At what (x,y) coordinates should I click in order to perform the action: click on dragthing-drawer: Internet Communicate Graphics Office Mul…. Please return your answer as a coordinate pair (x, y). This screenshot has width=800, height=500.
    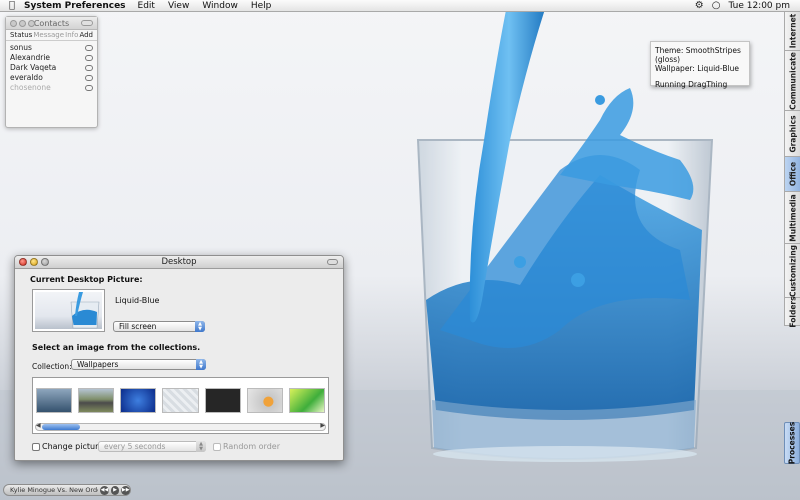
    Looking at the image, I should click on (792, 170).